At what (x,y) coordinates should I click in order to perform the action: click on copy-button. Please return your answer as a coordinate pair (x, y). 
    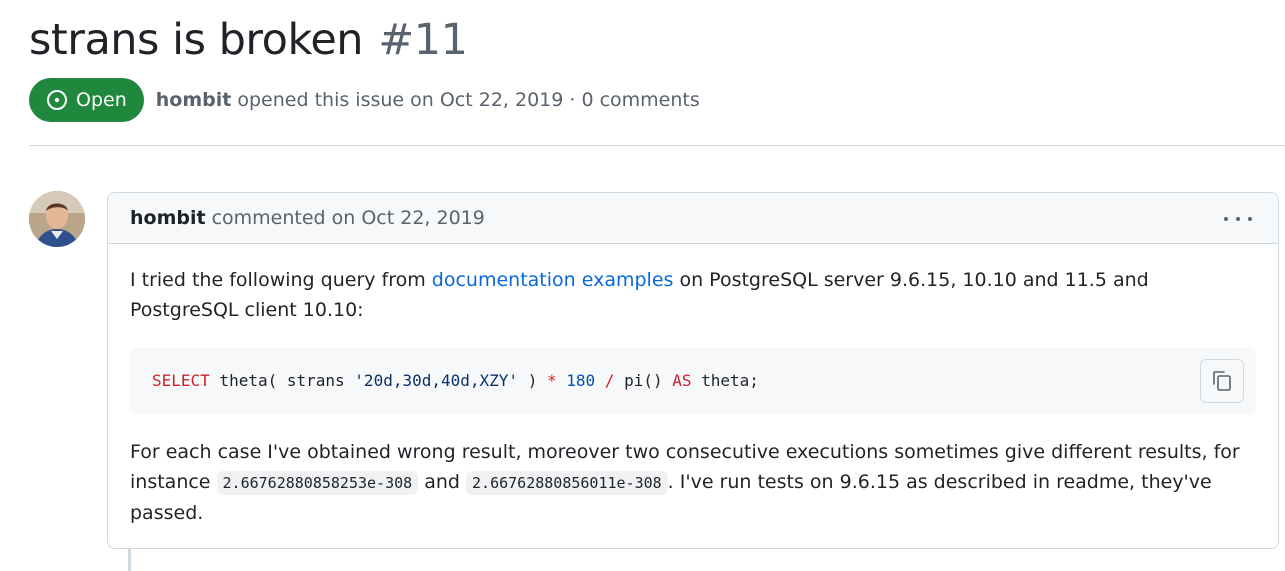
    Looking at the image, I should click on (1222, 381).